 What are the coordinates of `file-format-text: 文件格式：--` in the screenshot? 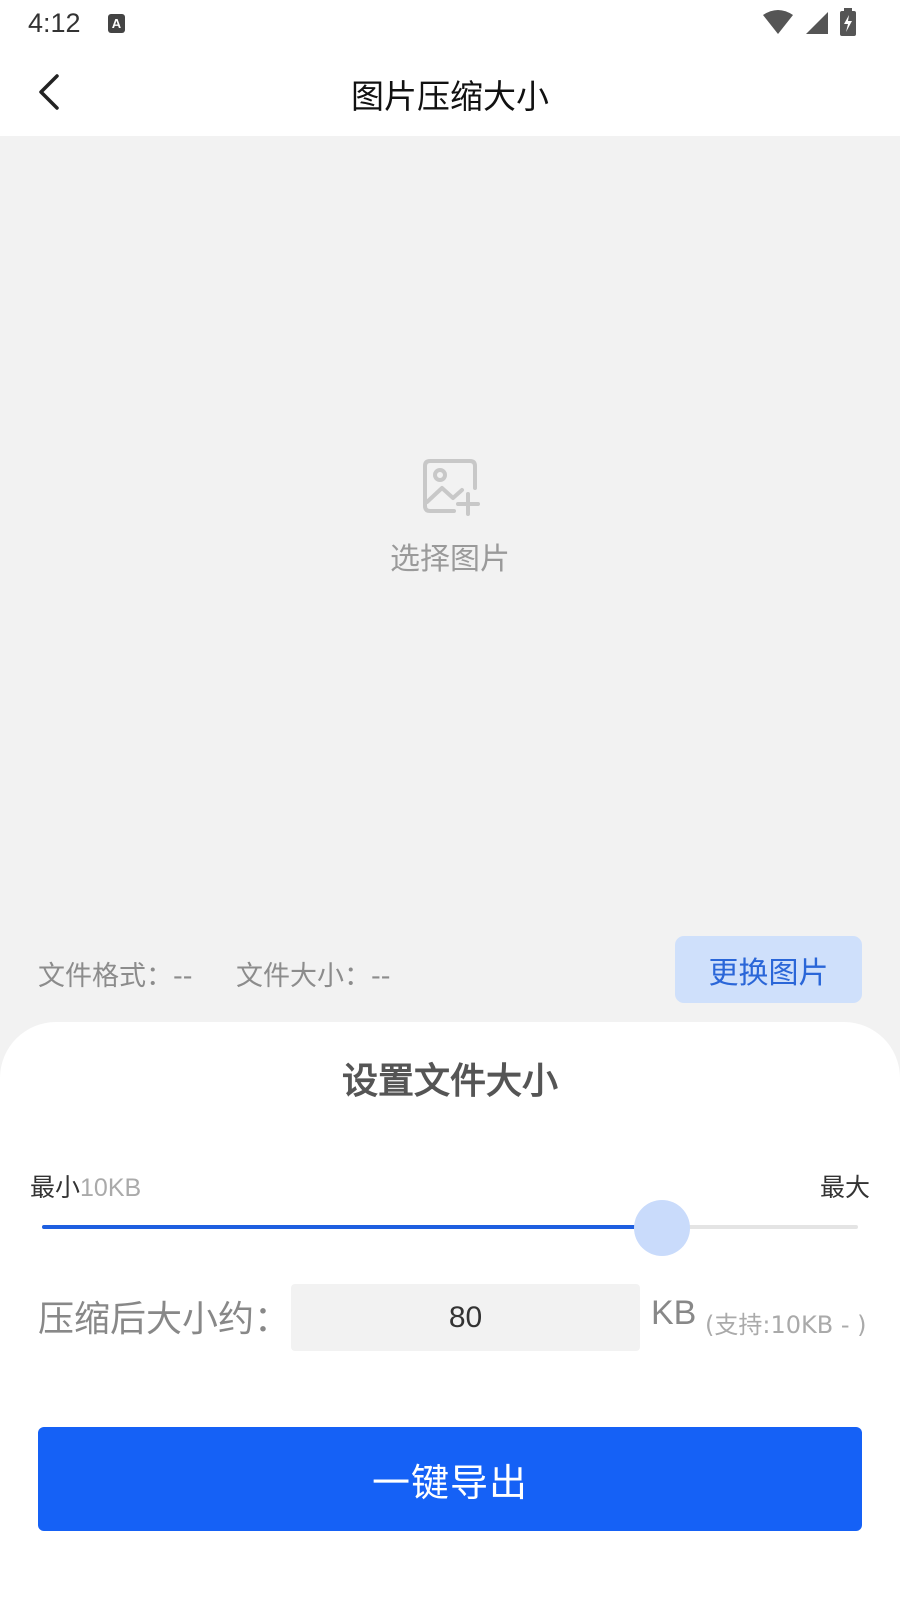 It's located at (115, 976).